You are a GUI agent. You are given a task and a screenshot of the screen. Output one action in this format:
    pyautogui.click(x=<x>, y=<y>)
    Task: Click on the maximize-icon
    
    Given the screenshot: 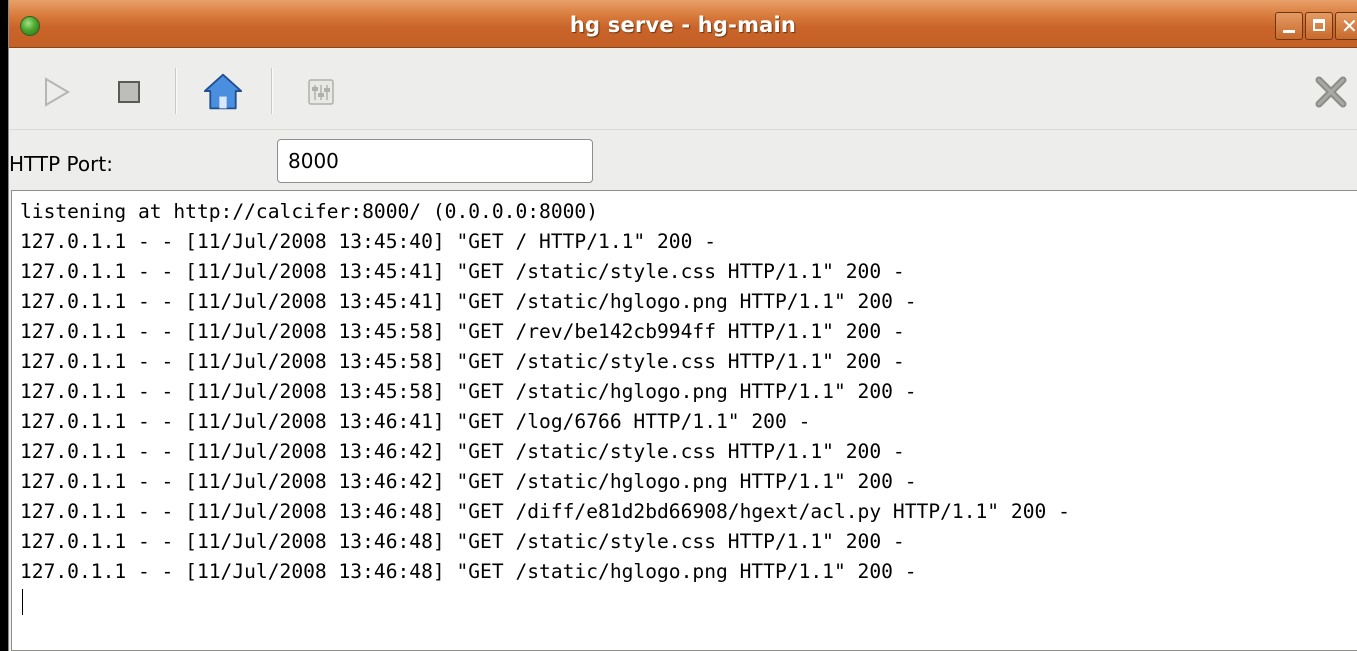 What is the action you would take?
    pyautogui.click(x=1319, y=25)
    